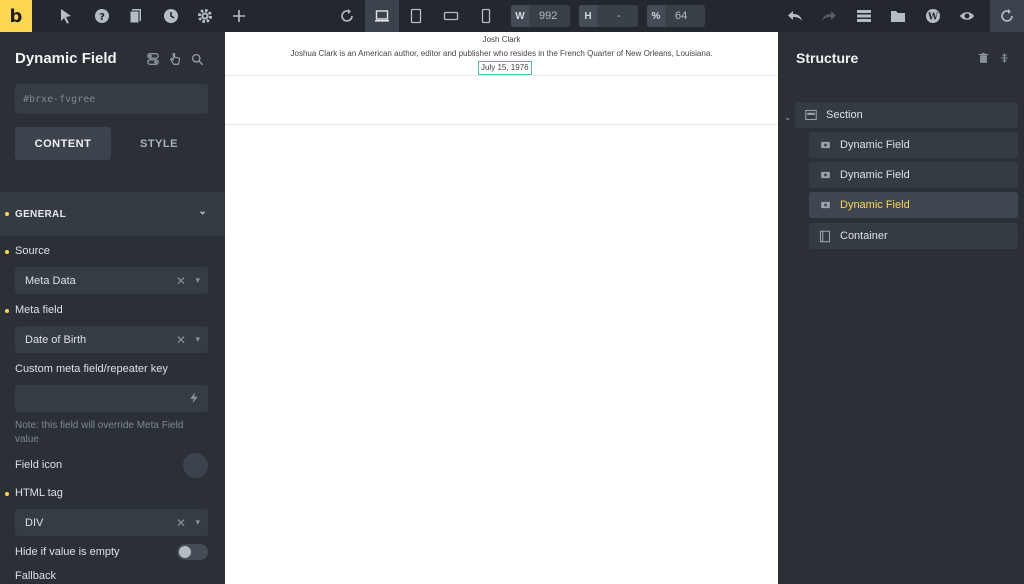 Image resolution: width=1024 pixels, height=584 pixels. I want to click on panel-title: Dynamic Field, so click(66, 58).